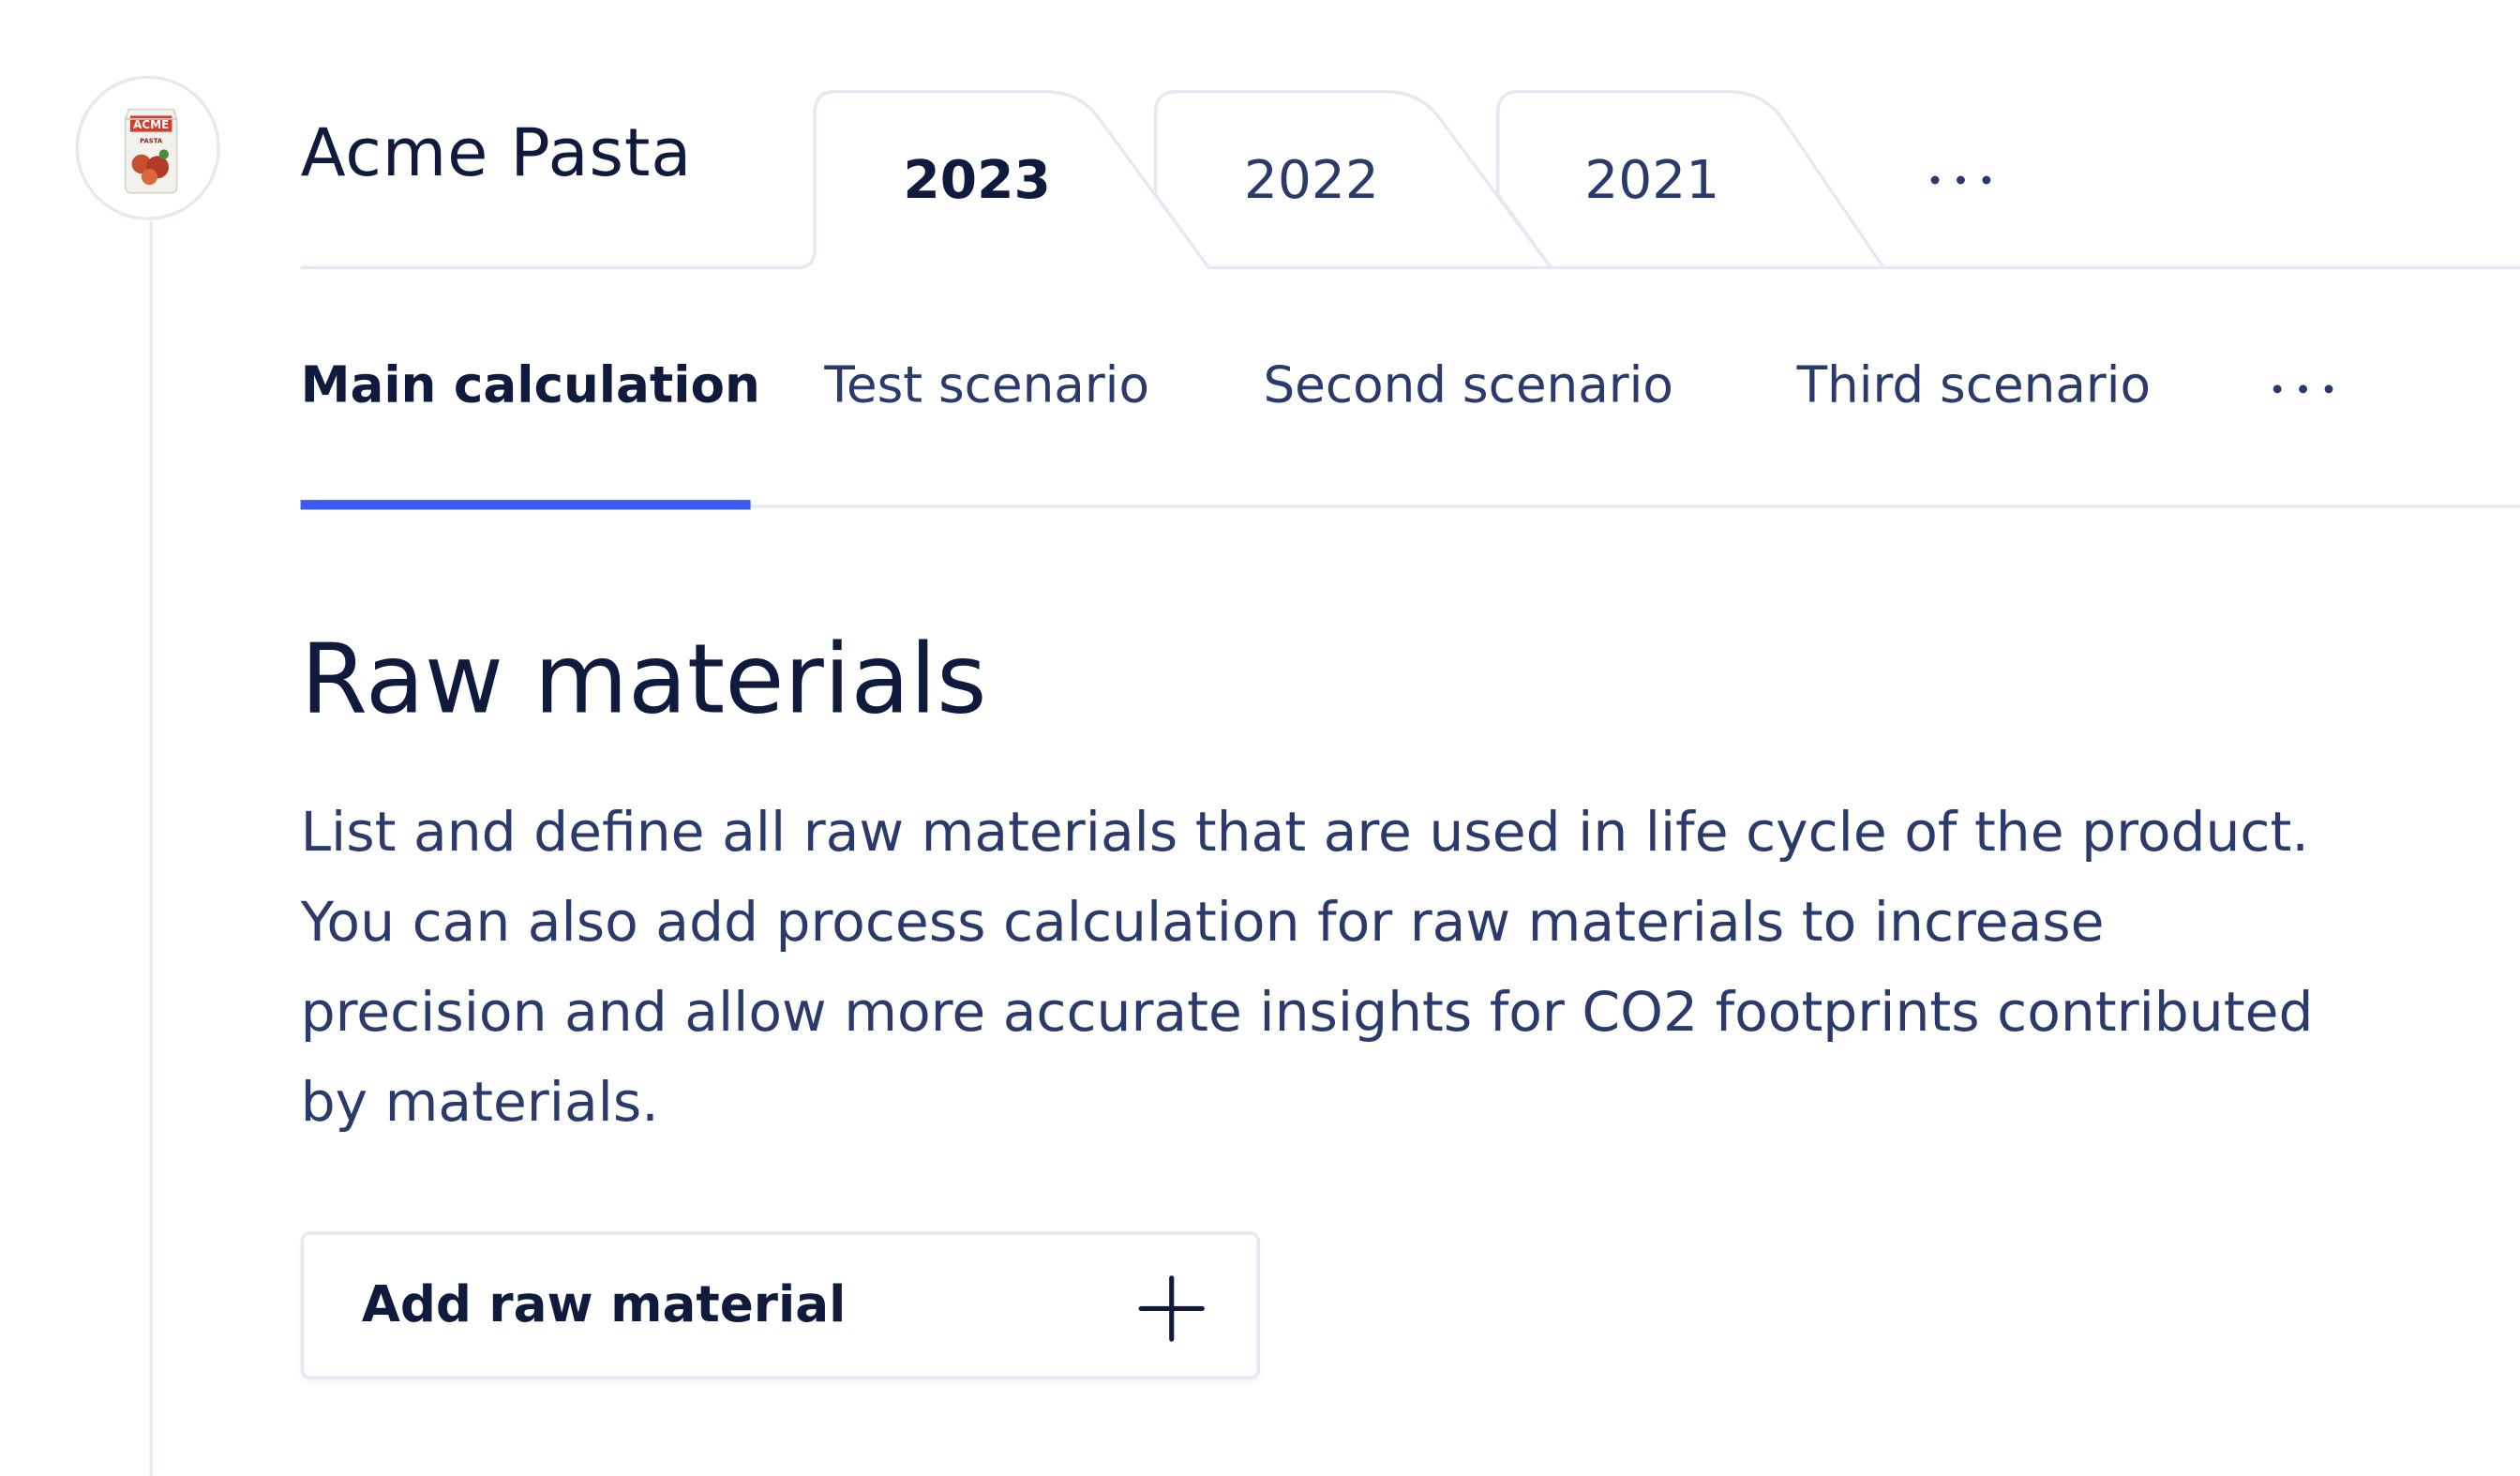 The width and height of the screenshot is (2520, 1476). Describe the element at coordinates (1467, 386) in the screenshot. I see `tab-second-scenario: Second scenario` at that location.